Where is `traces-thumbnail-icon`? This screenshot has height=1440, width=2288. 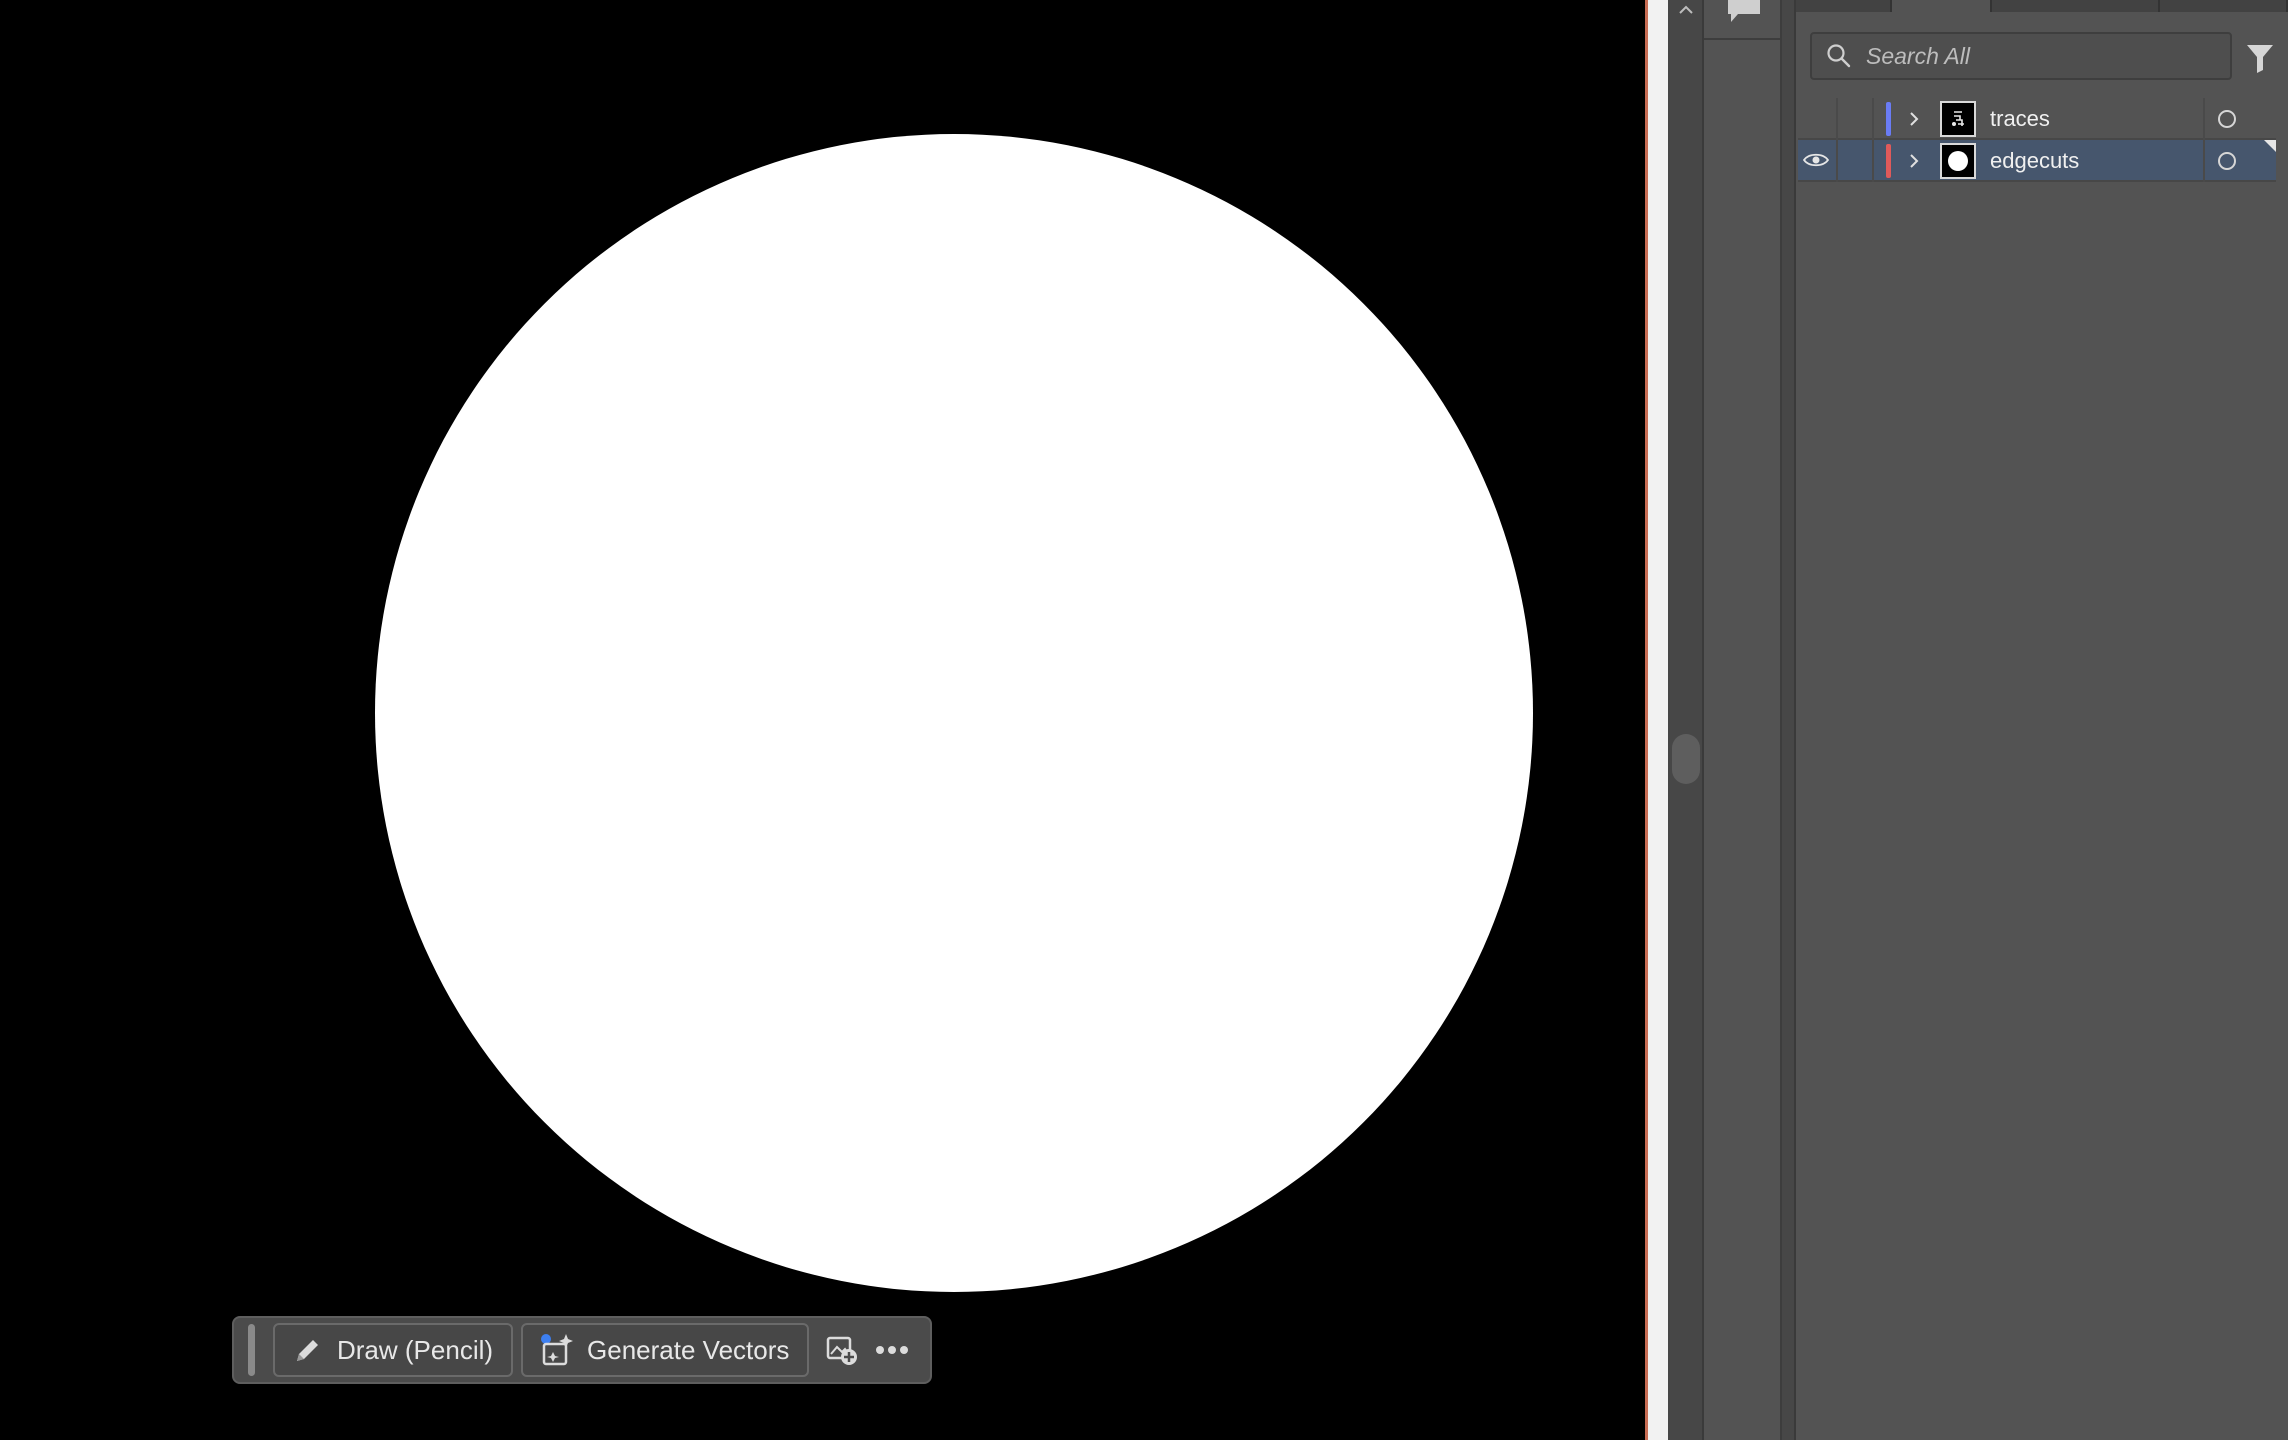
traces-thumbnail-icon is located at coordinates (1958, 118).